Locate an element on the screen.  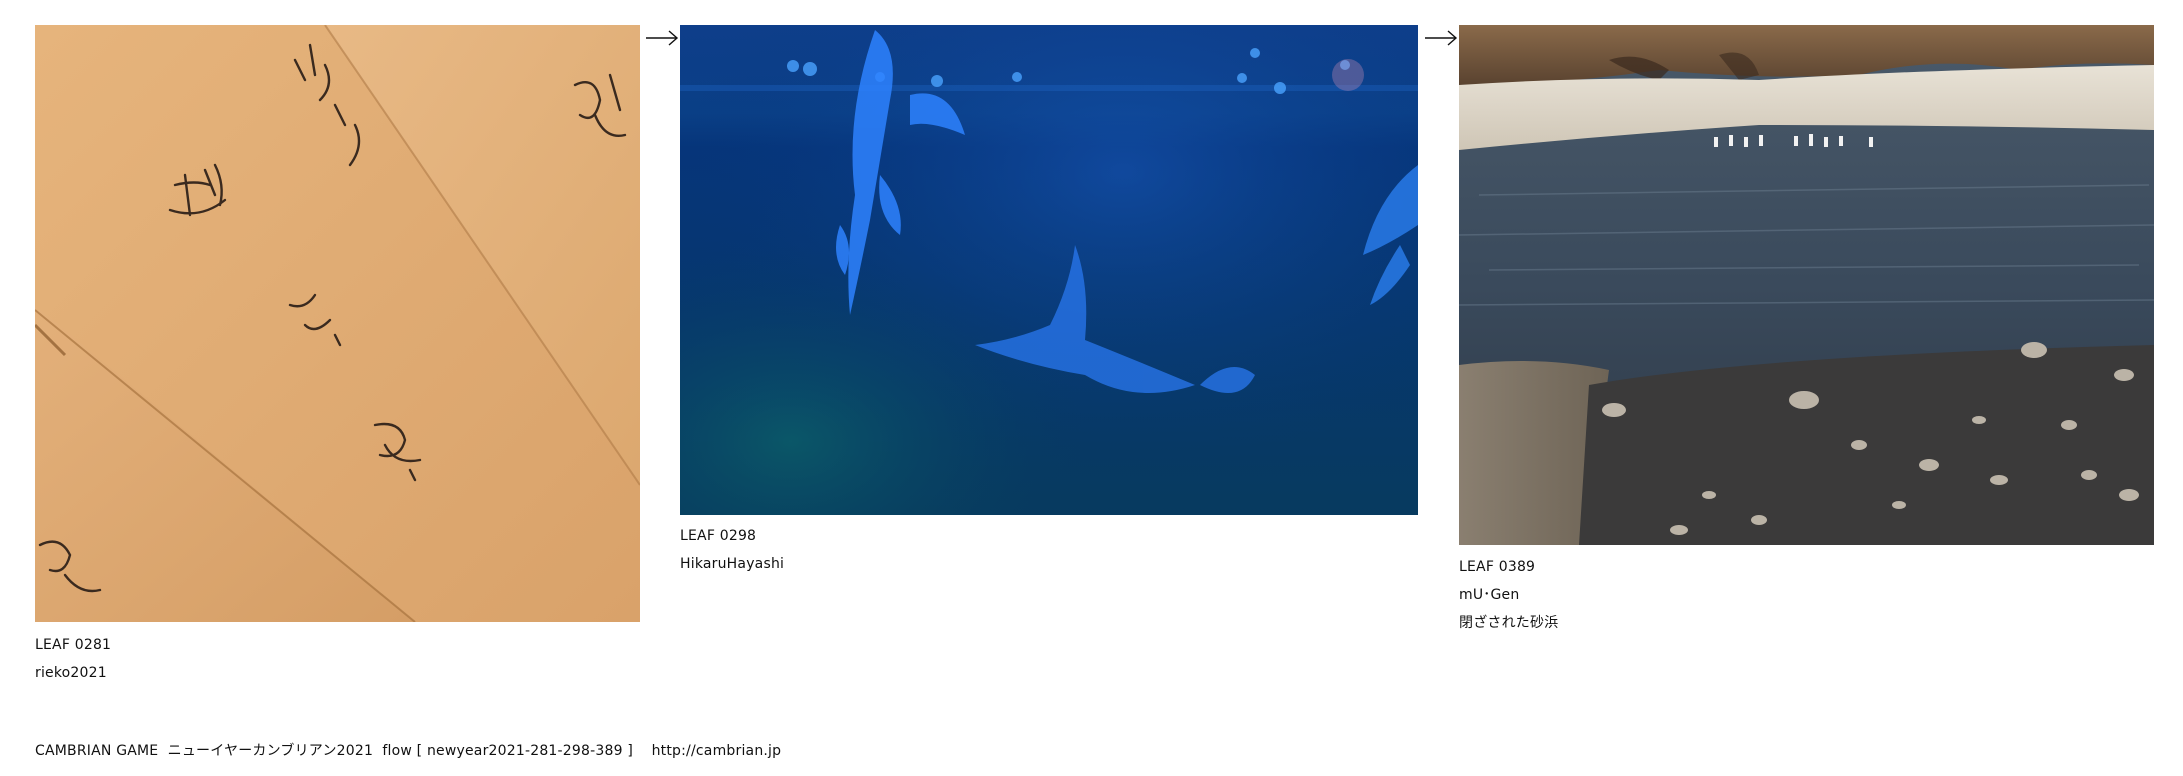
leaf-caption: LEAF 0298 HikaruHayashi is located at coordinates (1049, 550).